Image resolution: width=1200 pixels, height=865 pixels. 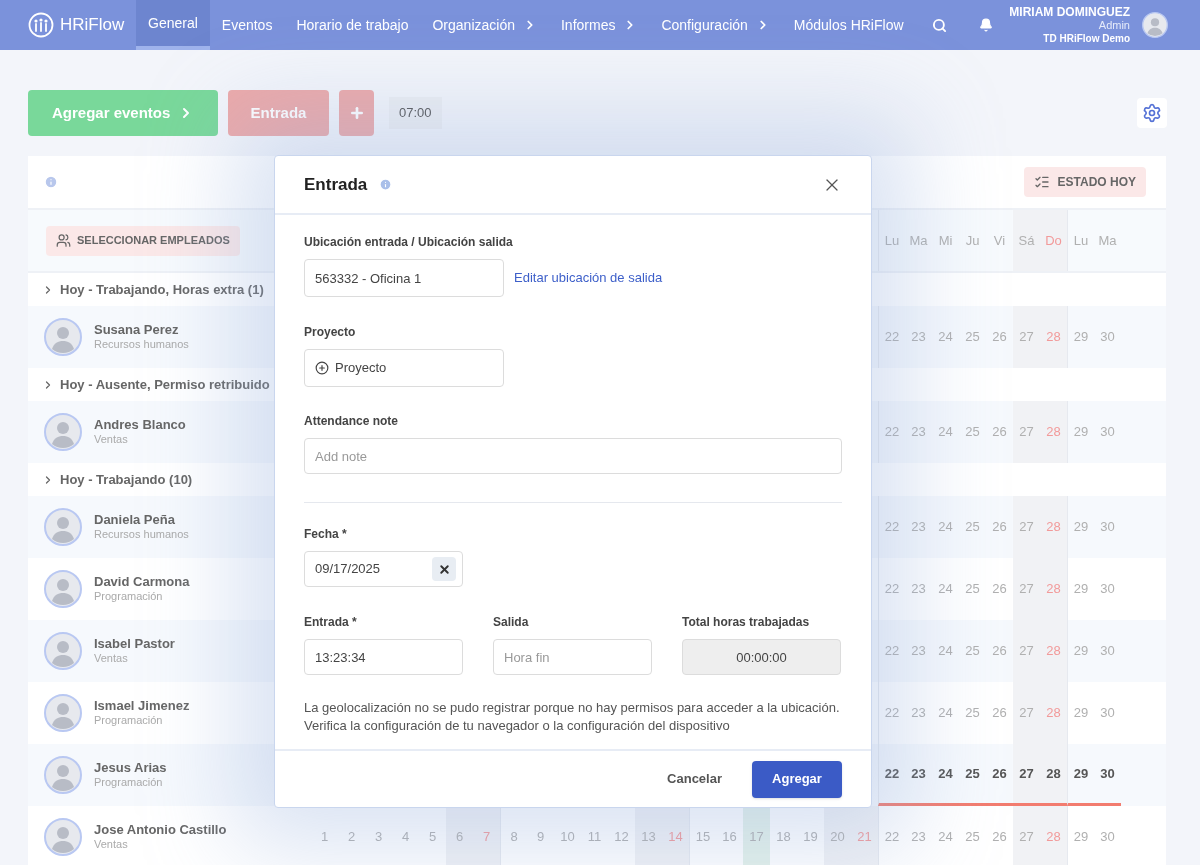 What do you see at coordinates (484, 25) in the screenshot?
I see `nav-tab: Organización` at bounding box center [484, 25].